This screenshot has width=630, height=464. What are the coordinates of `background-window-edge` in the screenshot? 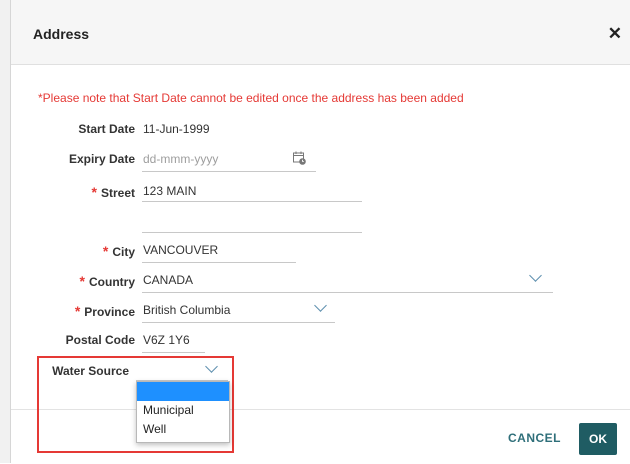 It's located at (5, 231).